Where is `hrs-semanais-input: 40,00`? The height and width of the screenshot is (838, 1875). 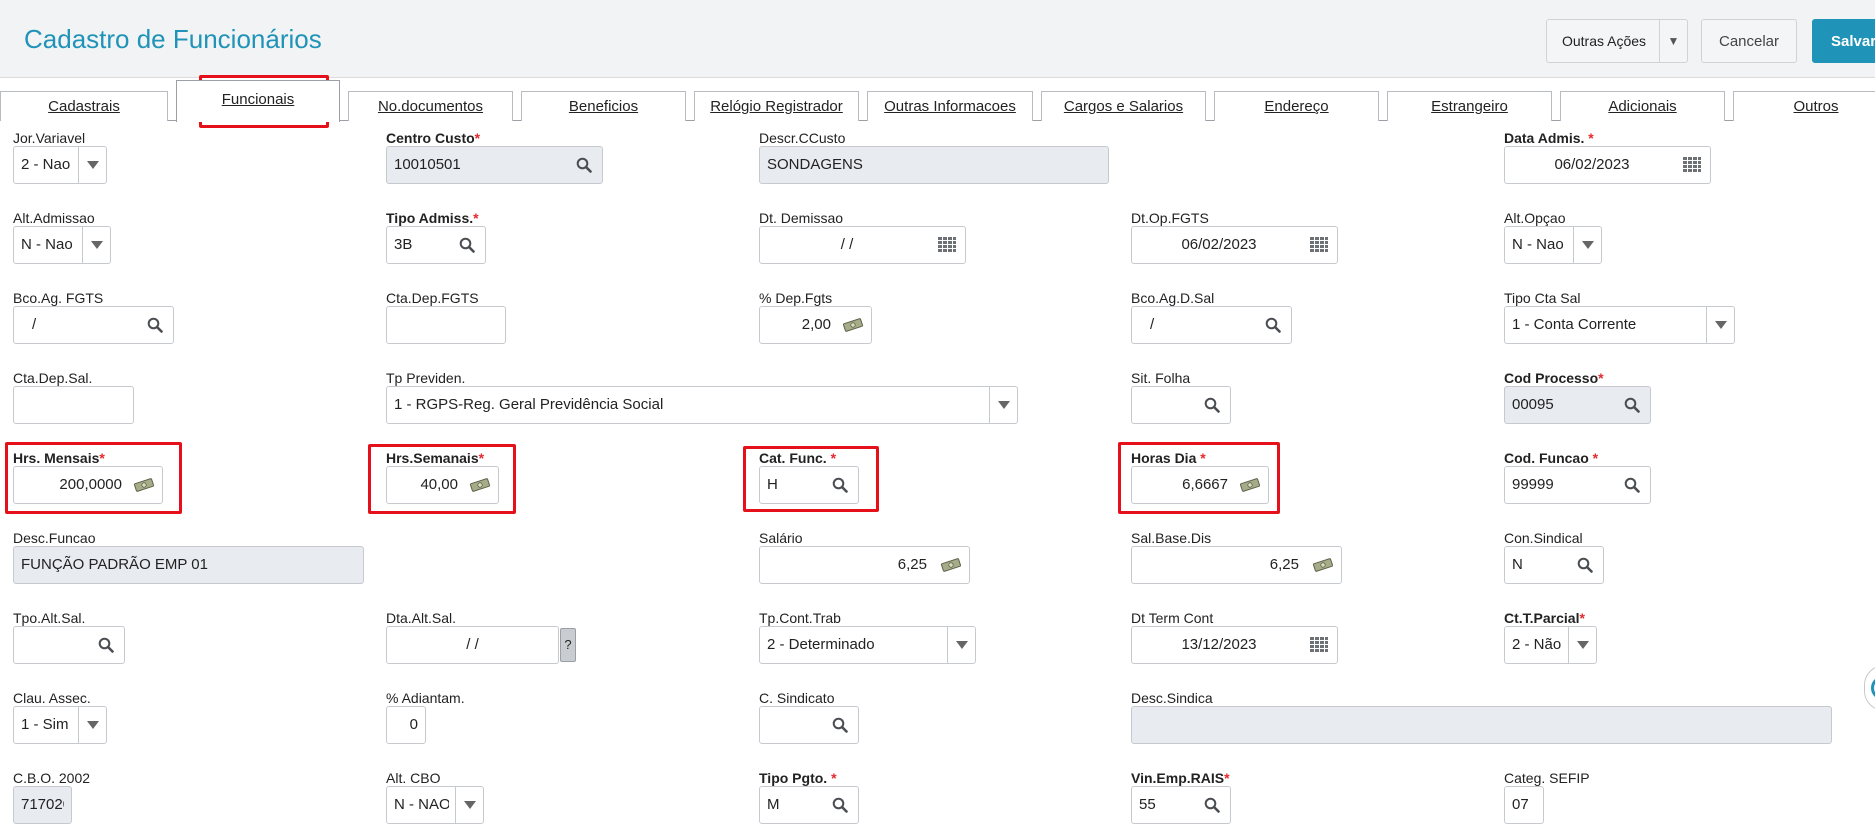 hrs-semanais-input: 40,00 is located at coordinates (442, 485).